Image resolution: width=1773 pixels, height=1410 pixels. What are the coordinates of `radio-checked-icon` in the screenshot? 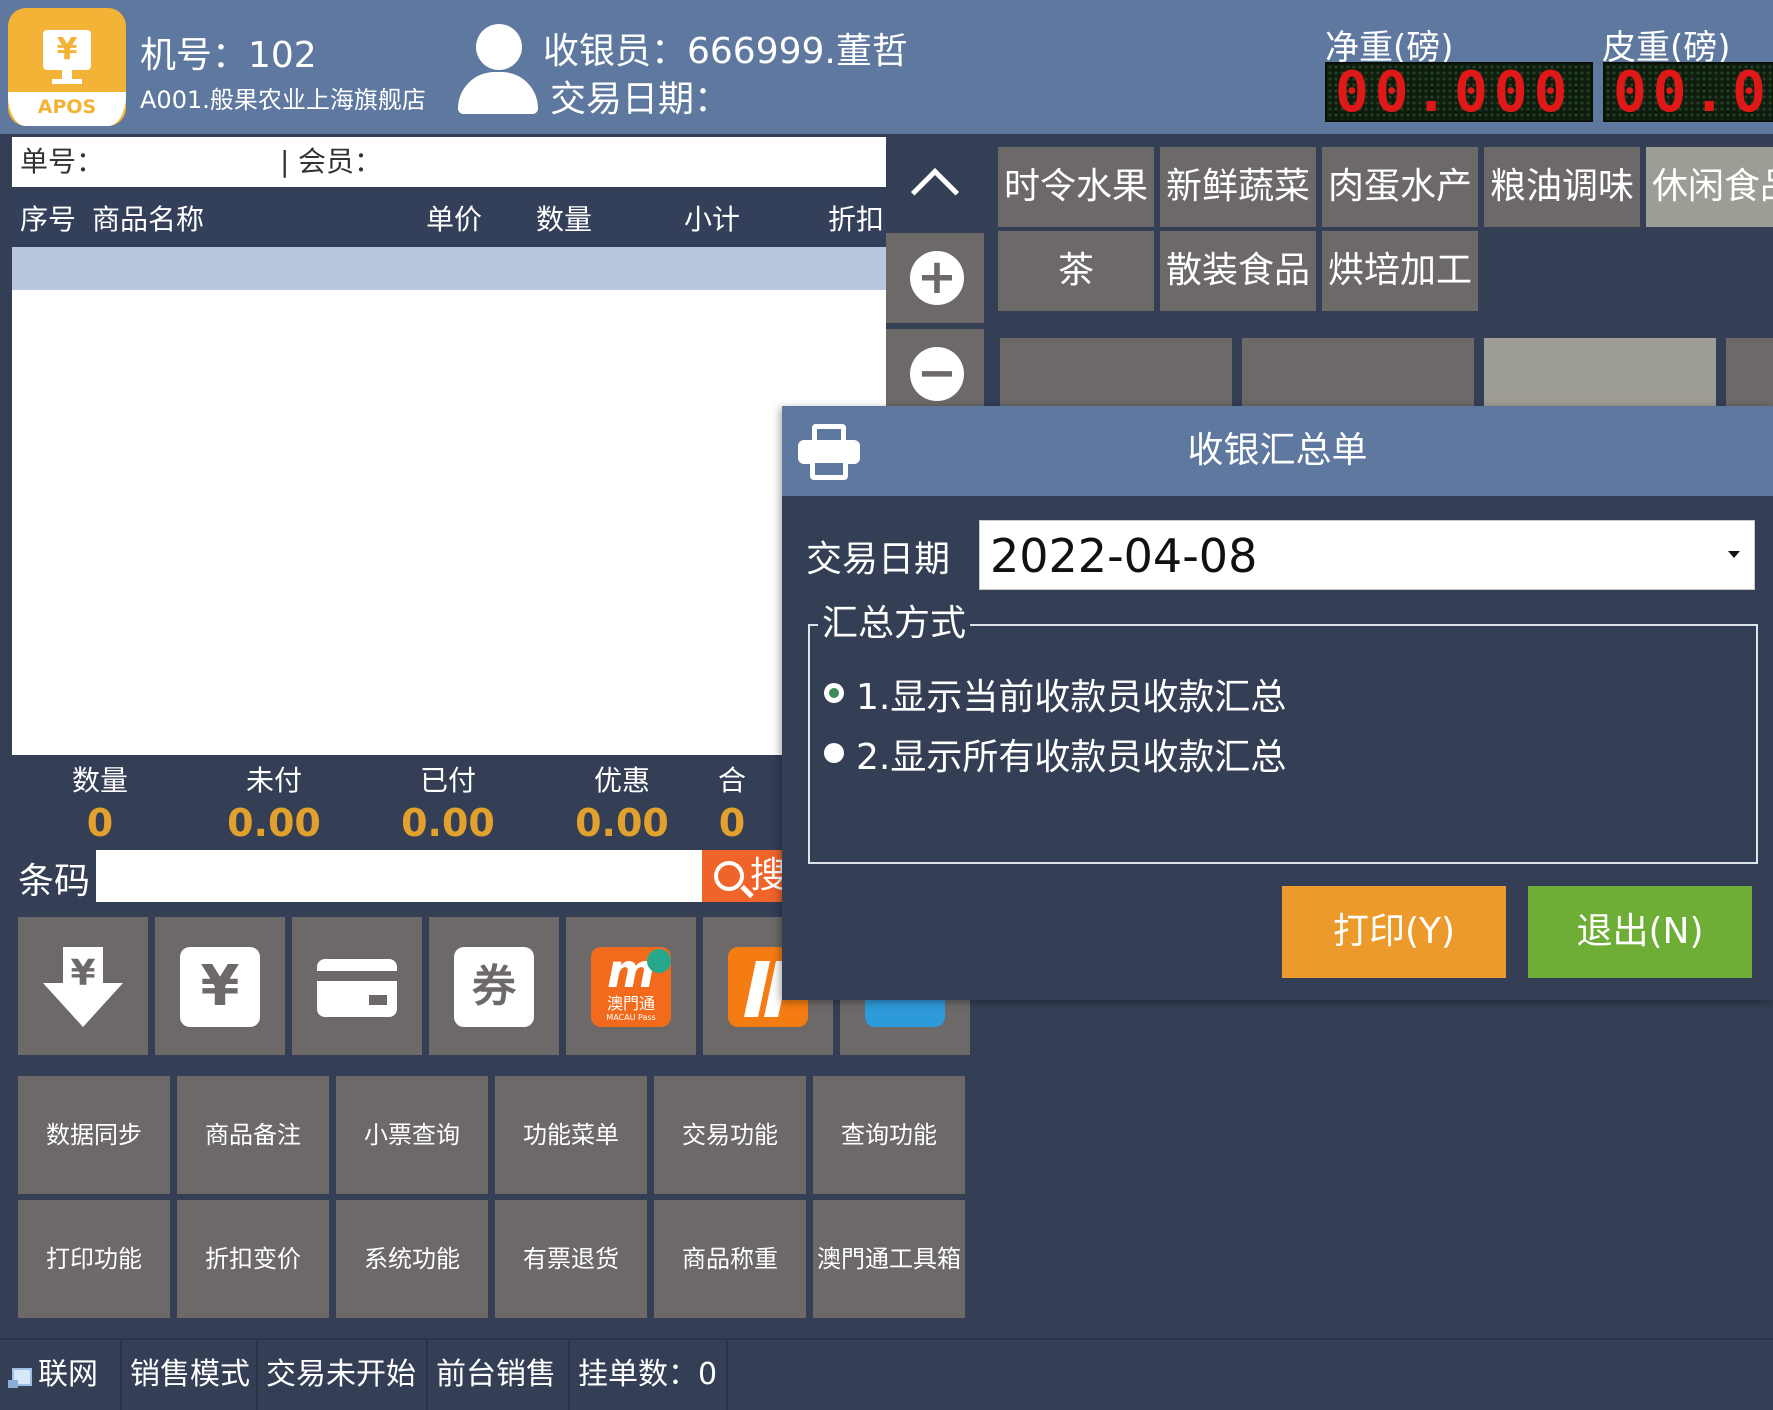 It's located at (834, 693).